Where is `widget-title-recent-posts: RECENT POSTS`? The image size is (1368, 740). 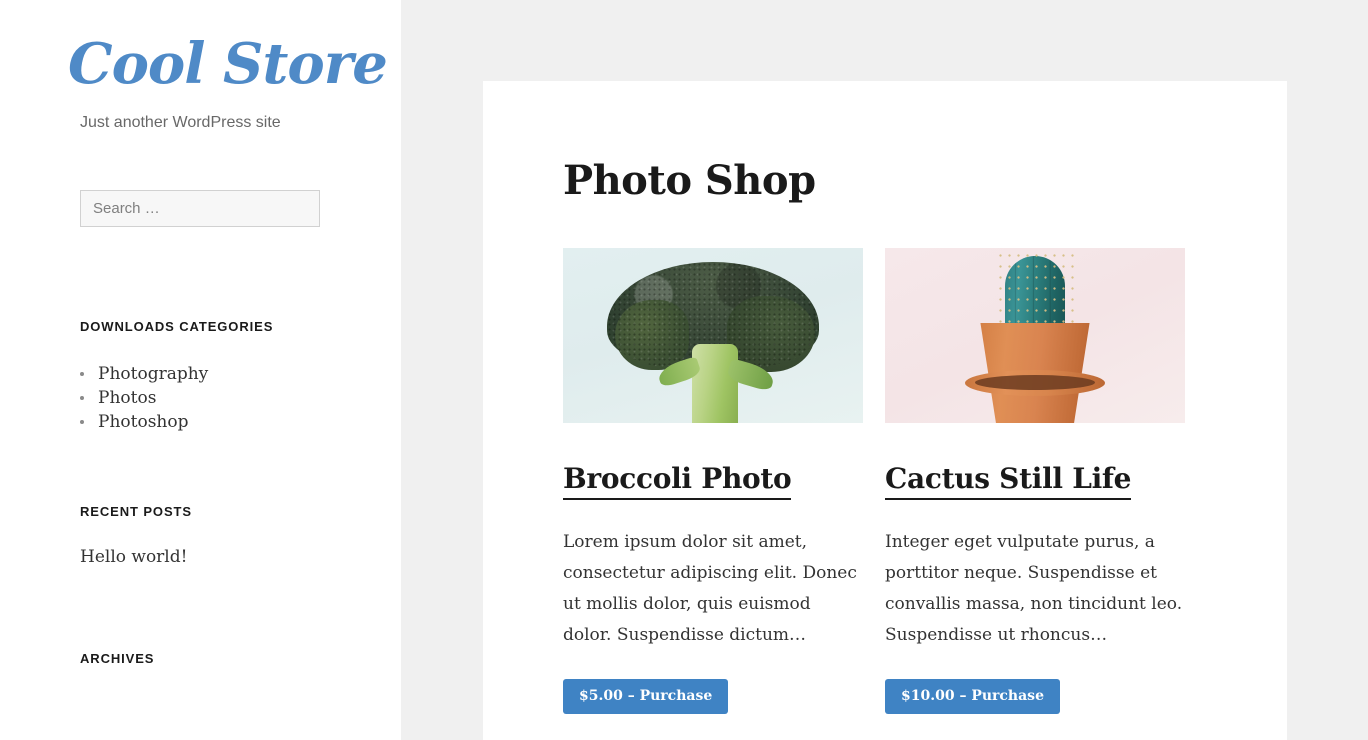 widget-title-recent-posts: RECENT POSTS is located at coordinates (136, 512).